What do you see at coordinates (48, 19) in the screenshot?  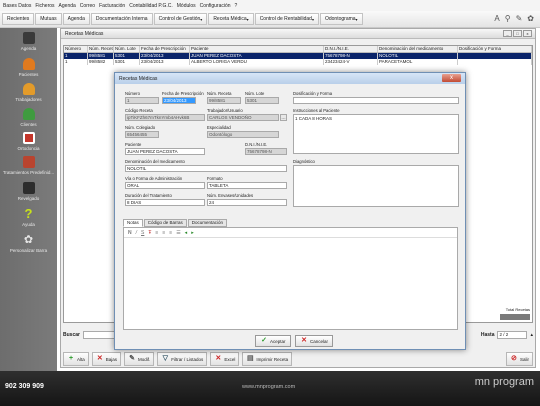 I see `tab-mutuas: Mutuas` at bounding box center [48, 19].